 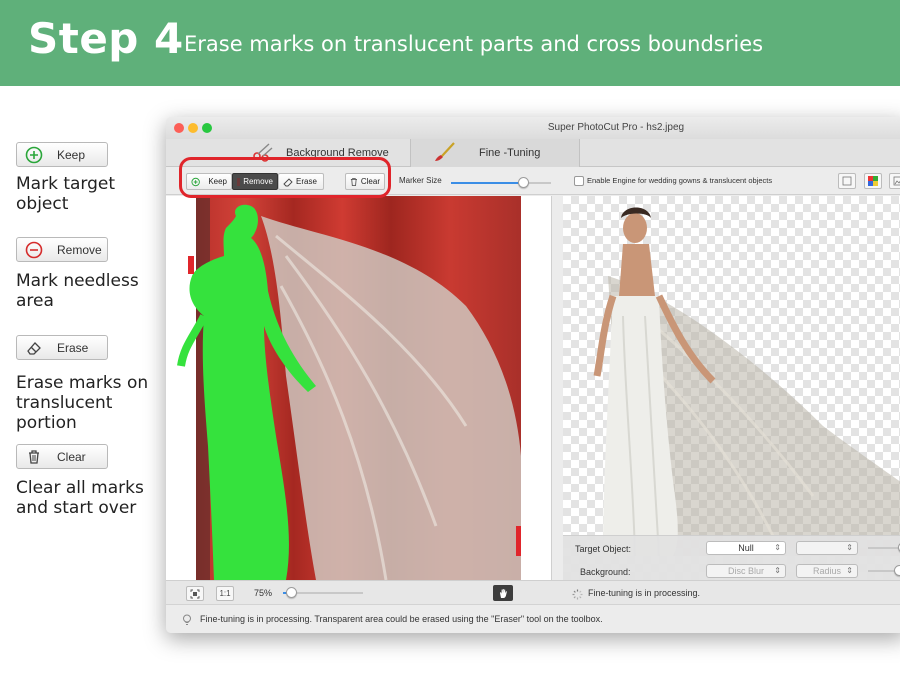 I want to click on erase-button-sample: Erase, so click(x=62, y=347).